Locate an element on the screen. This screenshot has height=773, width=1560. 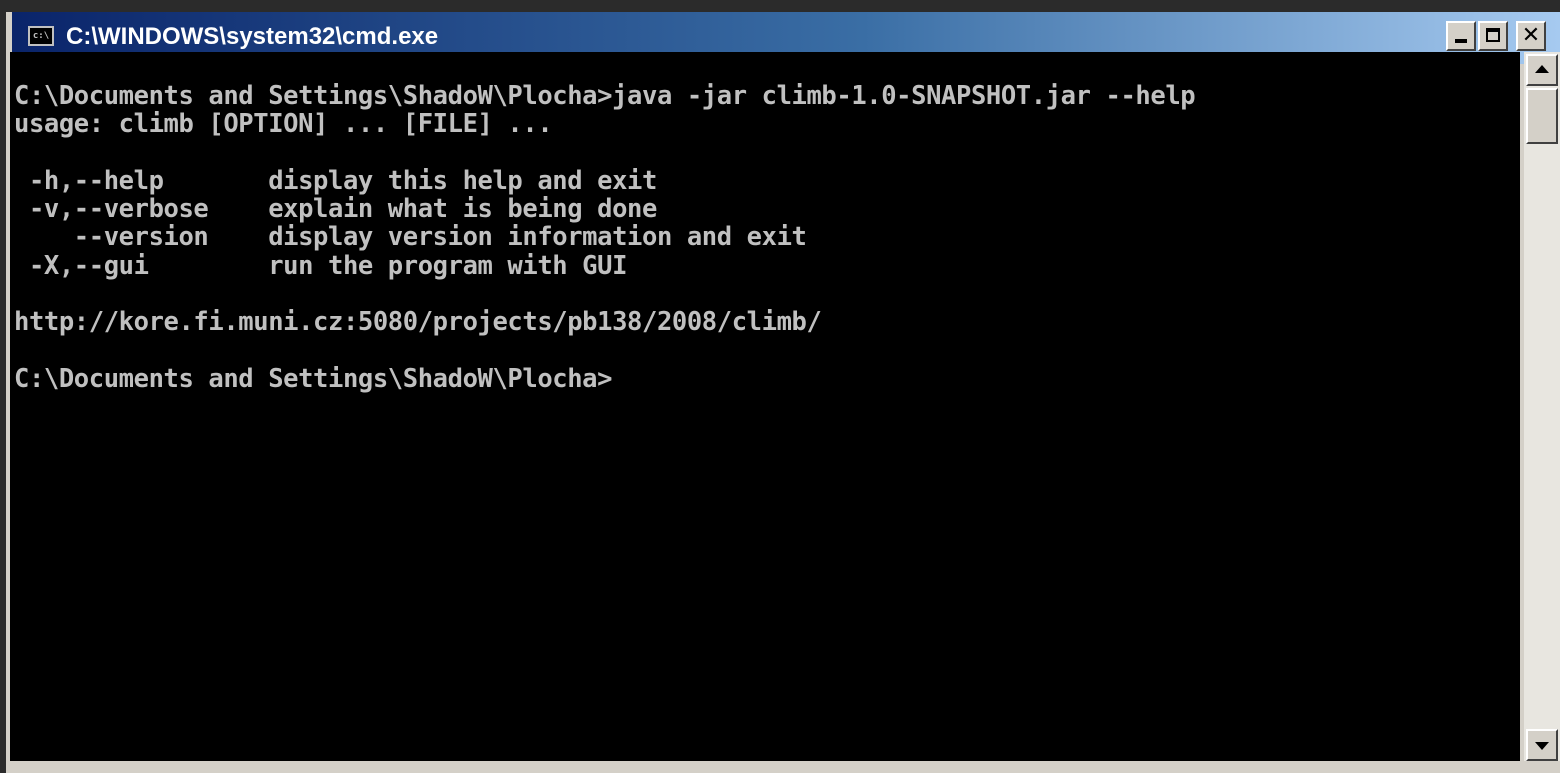
window-title: C:\WINDOWS\system32\cmd.exe is located at coordinates (252, 36).